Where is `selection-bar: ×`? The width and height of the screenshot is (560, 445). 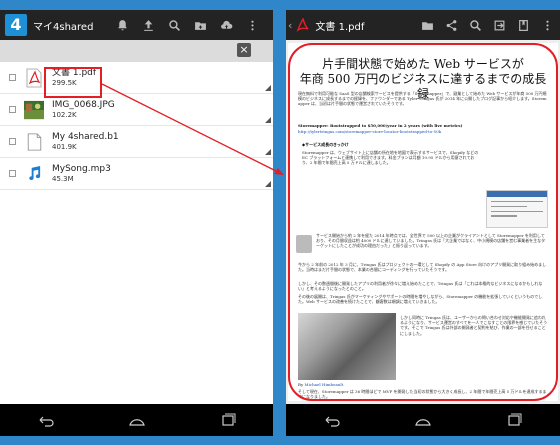
selection-bar: × is located at coordinates (136, 51).